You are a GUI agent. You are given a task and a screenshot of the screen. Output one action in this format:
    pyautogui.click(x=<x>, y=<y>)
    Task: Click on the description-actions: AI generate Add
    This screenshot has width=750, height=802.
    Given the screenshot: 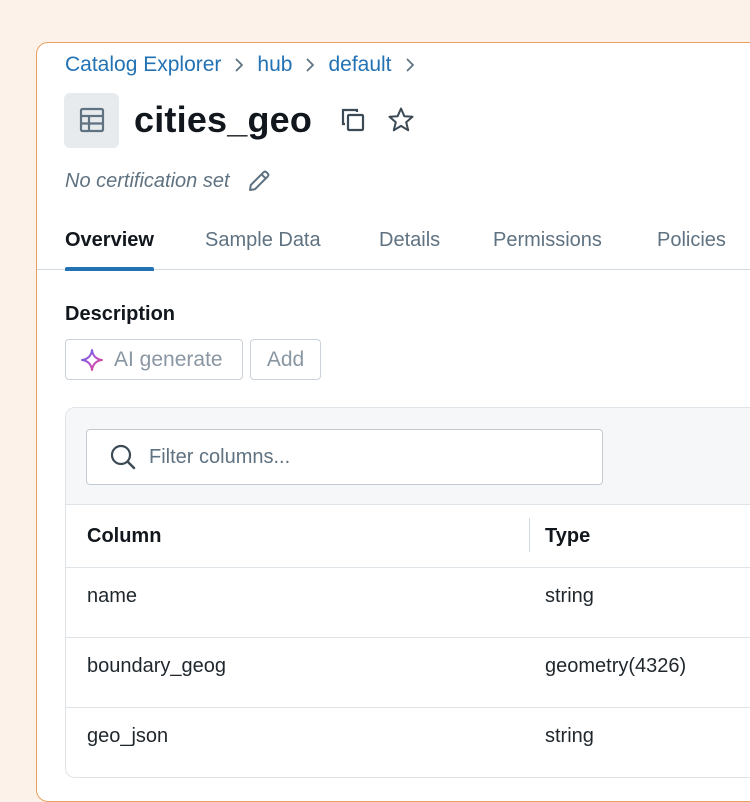 What is the action you would take?
    pyautogui.click(x=193, y=359)
    